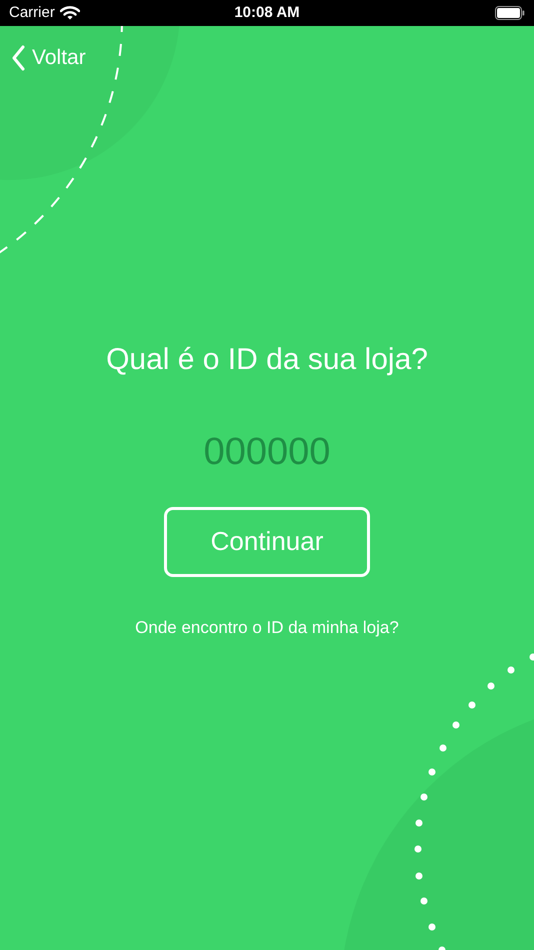  I want to click on back-button: Voltar, so click(48, 58).